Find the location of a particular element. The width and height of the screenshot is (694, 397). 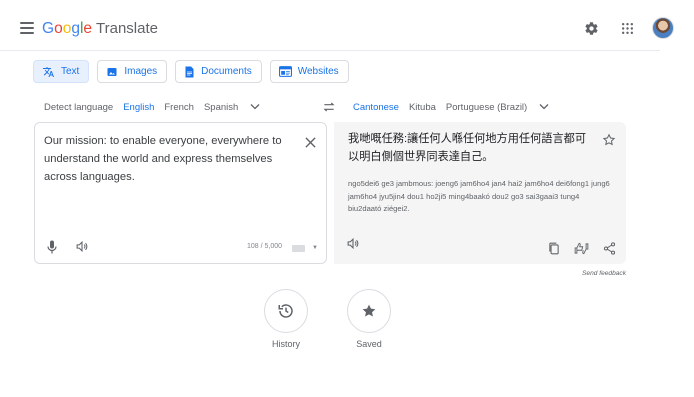

tab-images: Images is located at coordinates (132, 71).